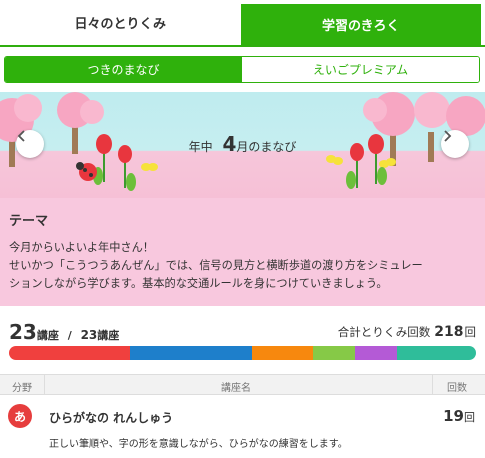 The image size is (485, 458). What do you see at coordinates (236, 388) in the screenshot?
I see `header-course: 講座名` at bounding box center [236, 388].